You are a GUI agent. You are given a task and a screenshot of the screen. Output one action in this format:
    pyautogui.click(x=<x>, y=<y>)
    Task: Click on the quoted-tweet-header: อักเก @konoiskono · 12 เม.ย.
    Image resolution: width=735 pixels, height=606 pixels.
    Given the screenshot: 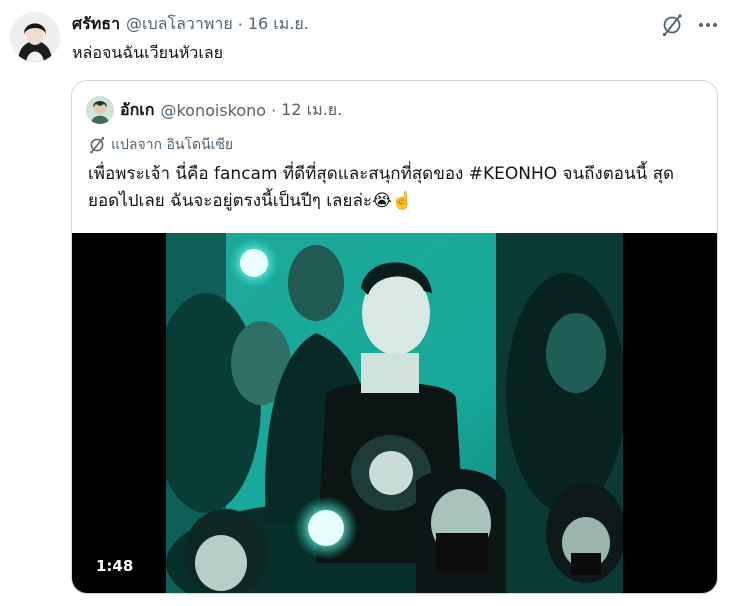 What is the action you would take?
    pyautogui.click(x=231, y=110)
    